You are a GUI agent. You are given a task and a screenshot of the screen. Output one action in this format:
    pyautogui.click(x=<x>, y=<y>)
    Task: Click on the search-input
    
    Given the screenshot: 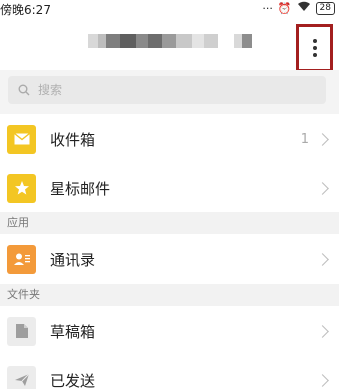 What is the action you would take?
    pyautogui.click(x=168, y=90)
    